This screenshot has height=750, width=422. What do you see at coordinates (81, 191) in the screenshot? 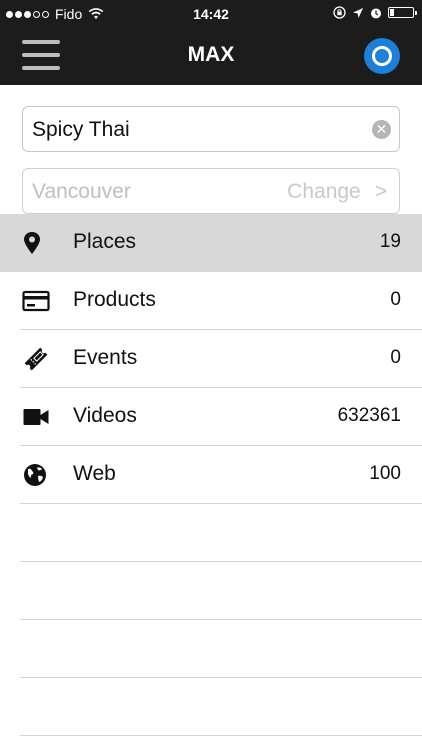
I see `location-placeholder: Vancouver` at bounding box center [81, 191].